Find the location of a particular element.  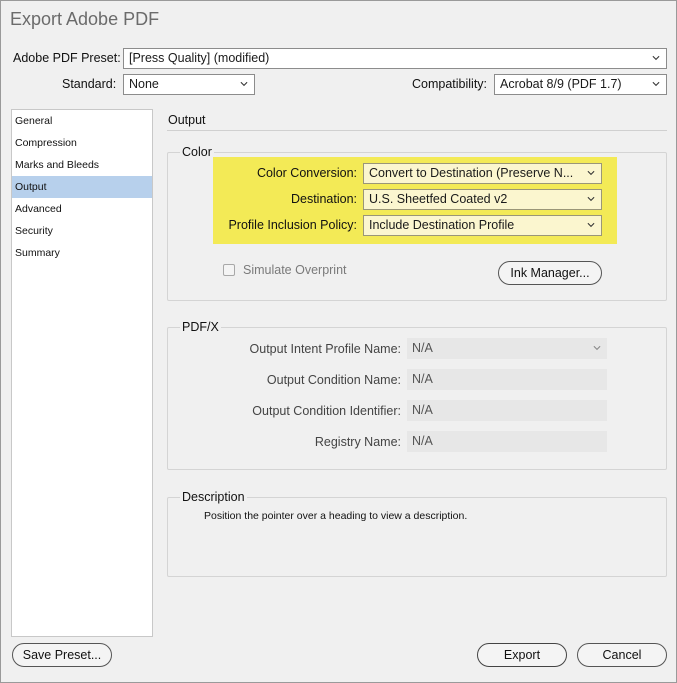

profile-inclusion-label: Profile Inclusion Policy: is located at coordinates (292, 225).